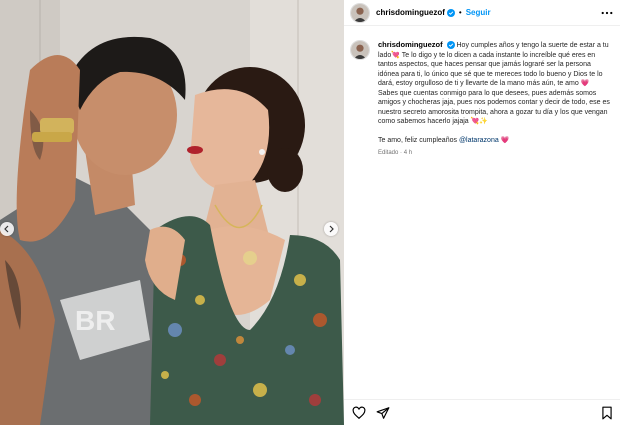  What do you see at coordinates (410, 44) in the screenshot?
I see `caption-username: chrisdominguezof` at bounding box center [410, 44].